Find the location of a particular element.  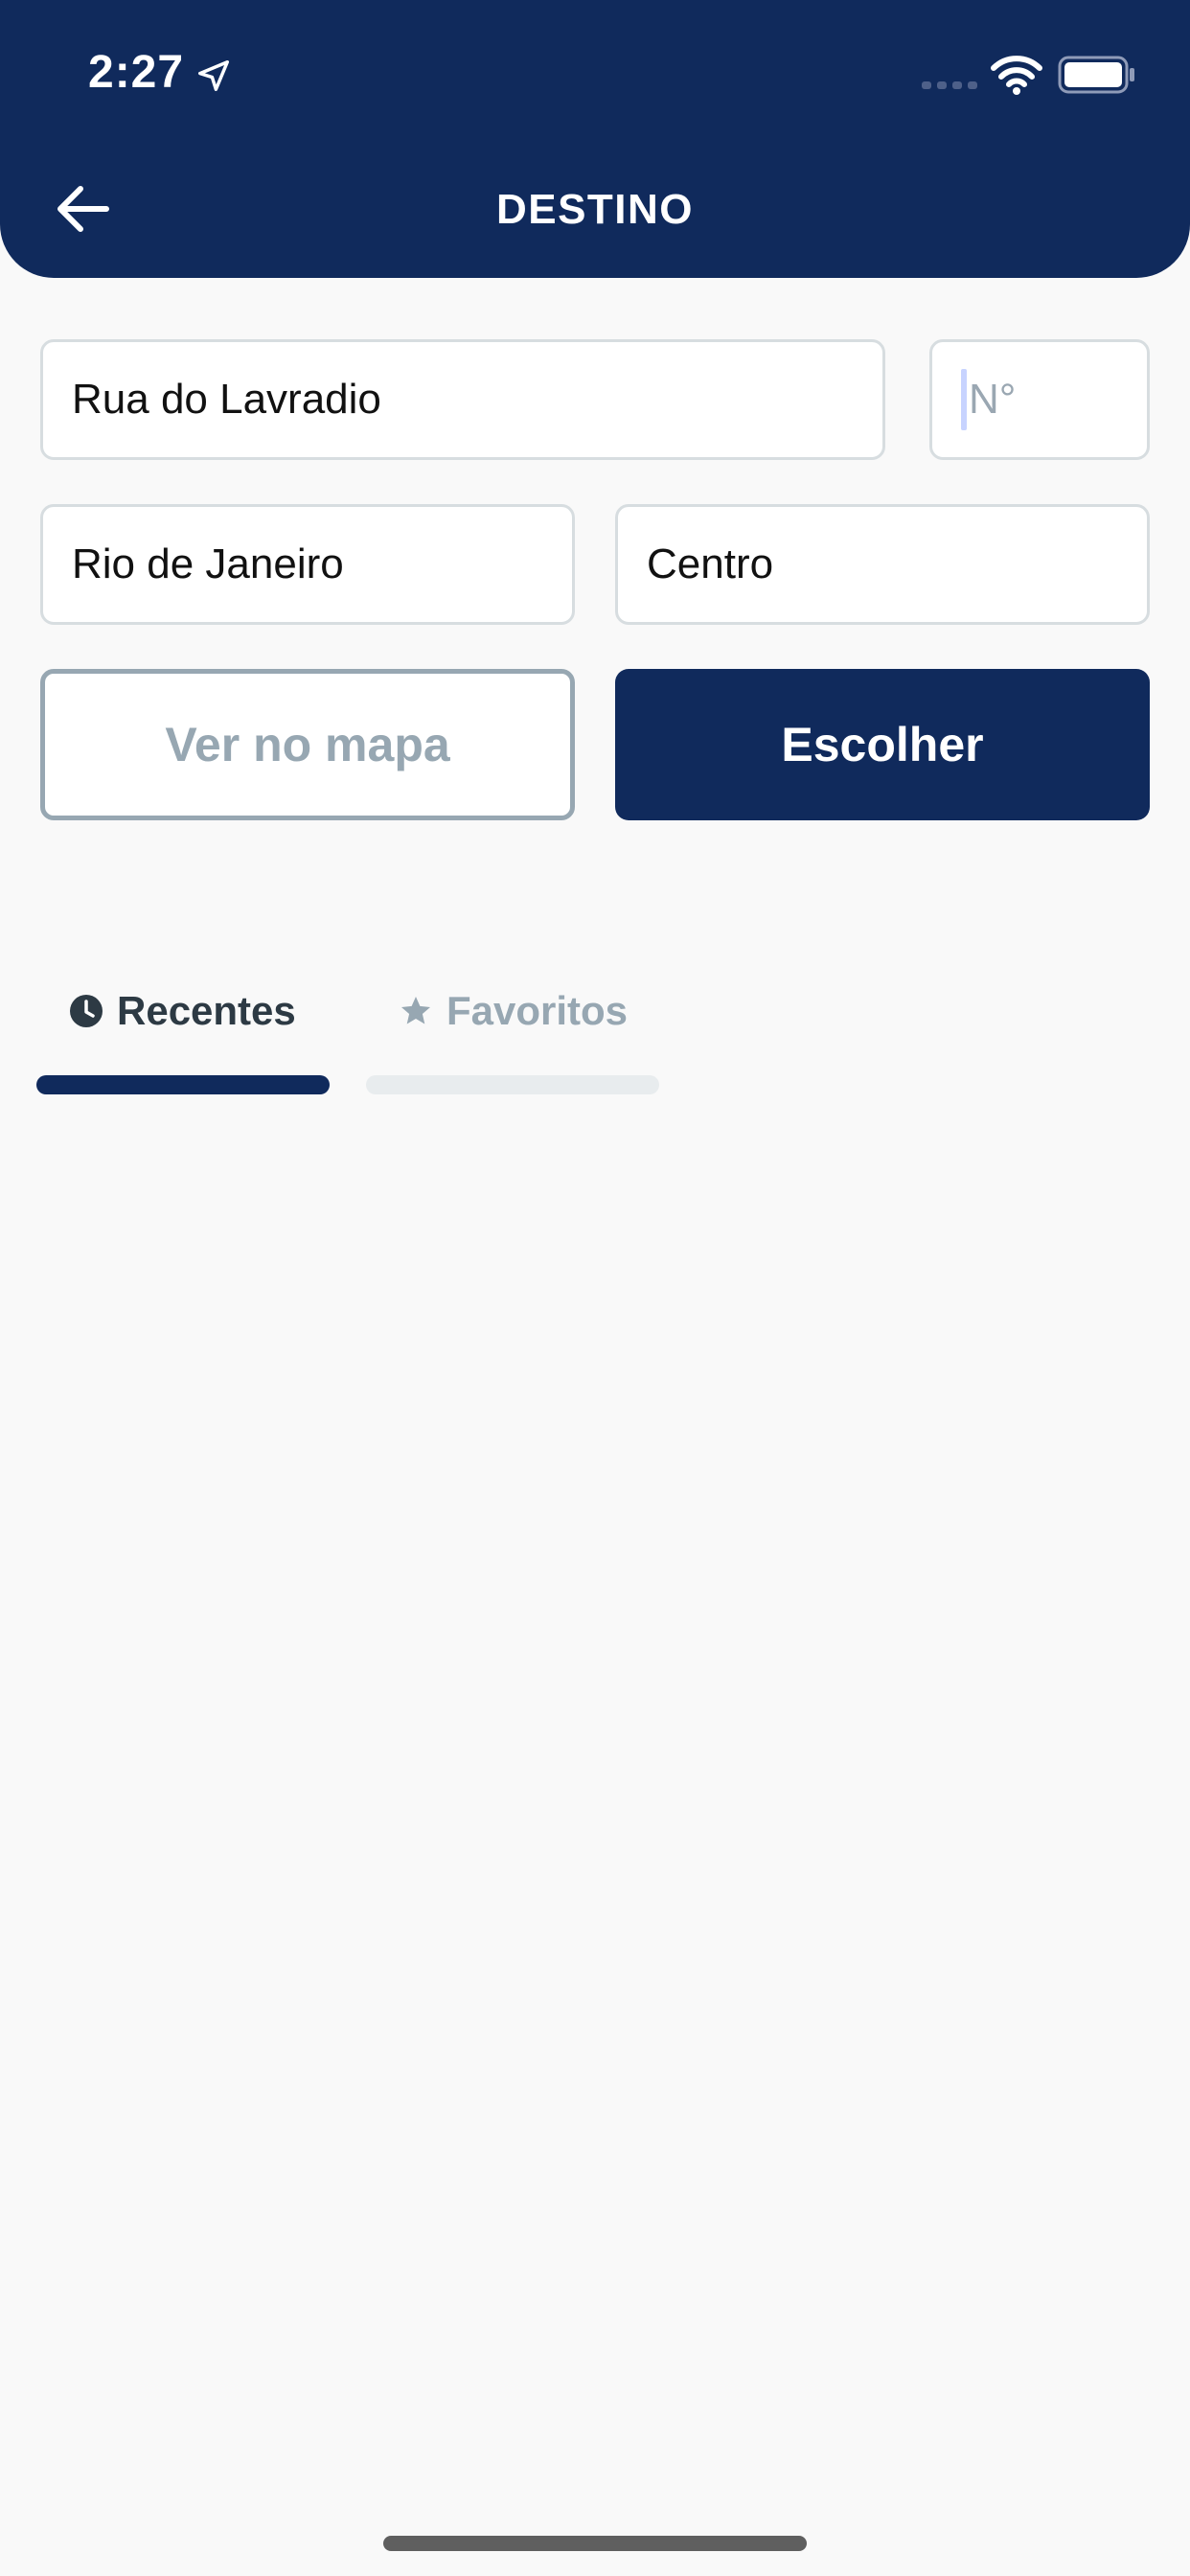

battery-icon is located at coordinates (1096, 75).